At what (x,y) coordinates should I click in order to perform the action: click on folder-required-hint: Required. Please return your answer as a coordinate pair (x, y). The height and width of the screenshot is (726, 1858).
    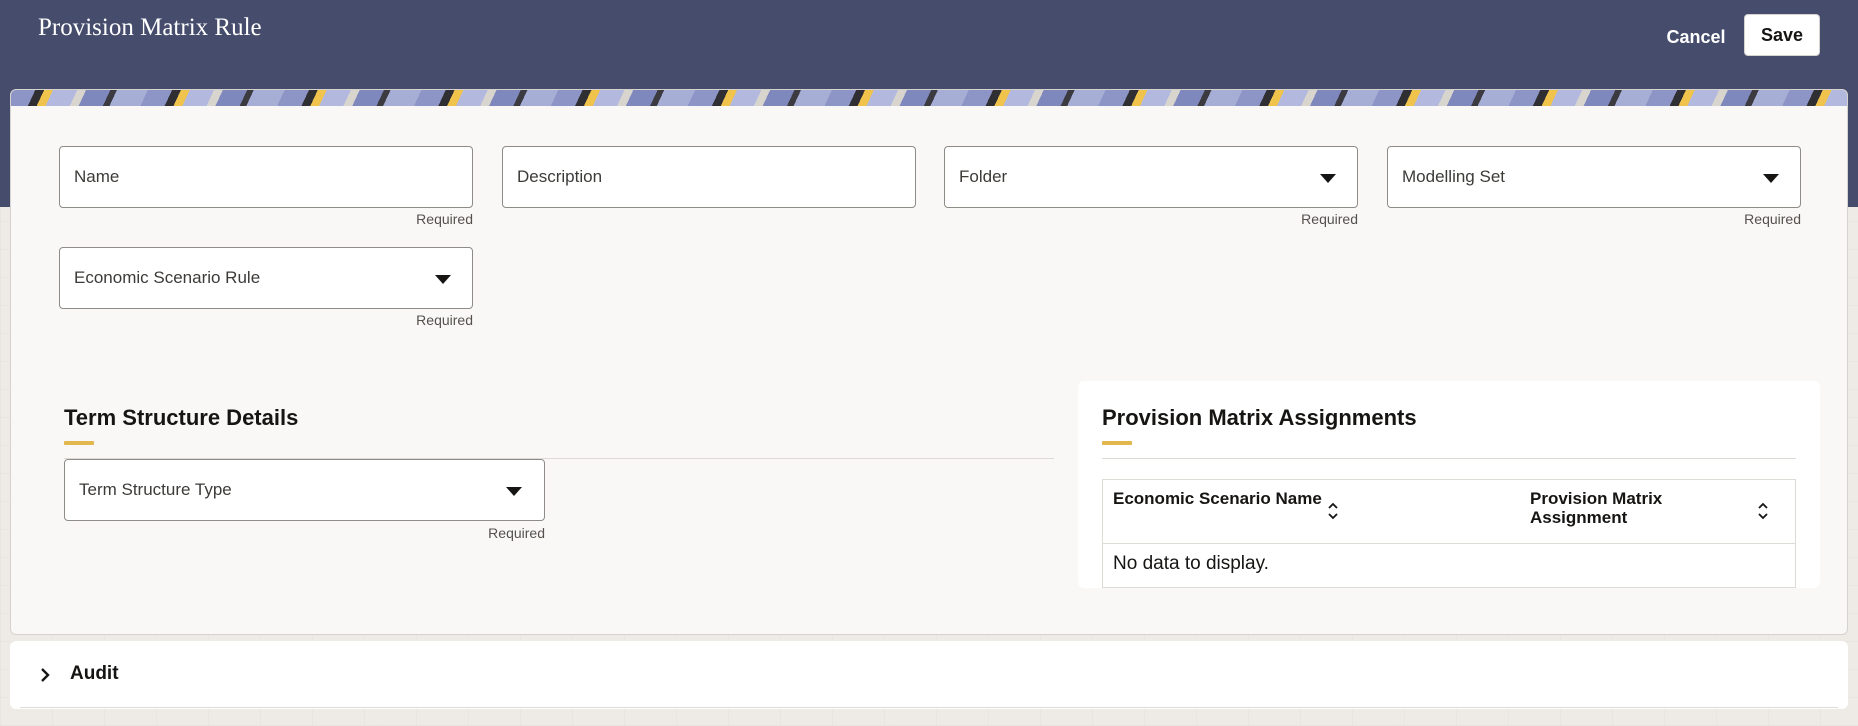
    Looking at the image, I should click on (1329, 219).